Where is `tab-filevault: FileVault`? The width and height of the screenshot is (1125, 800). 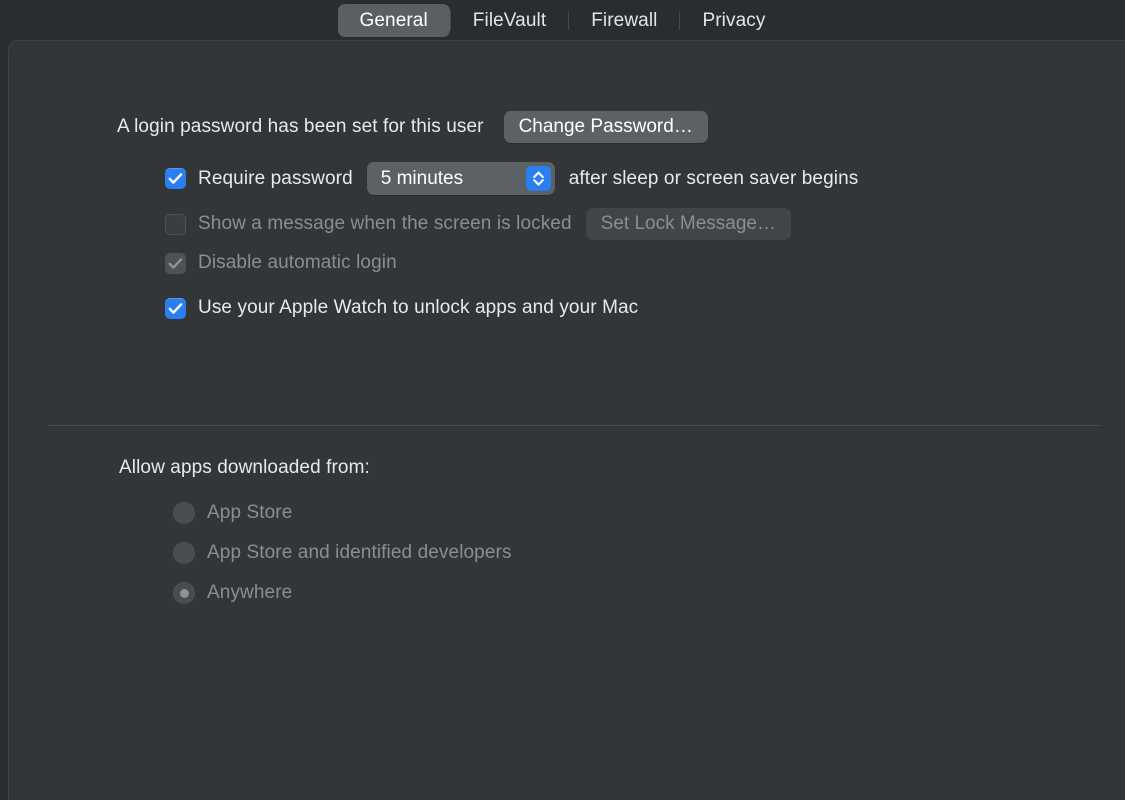 tab-filevault: FileVault is located at coordinates (509, 20).